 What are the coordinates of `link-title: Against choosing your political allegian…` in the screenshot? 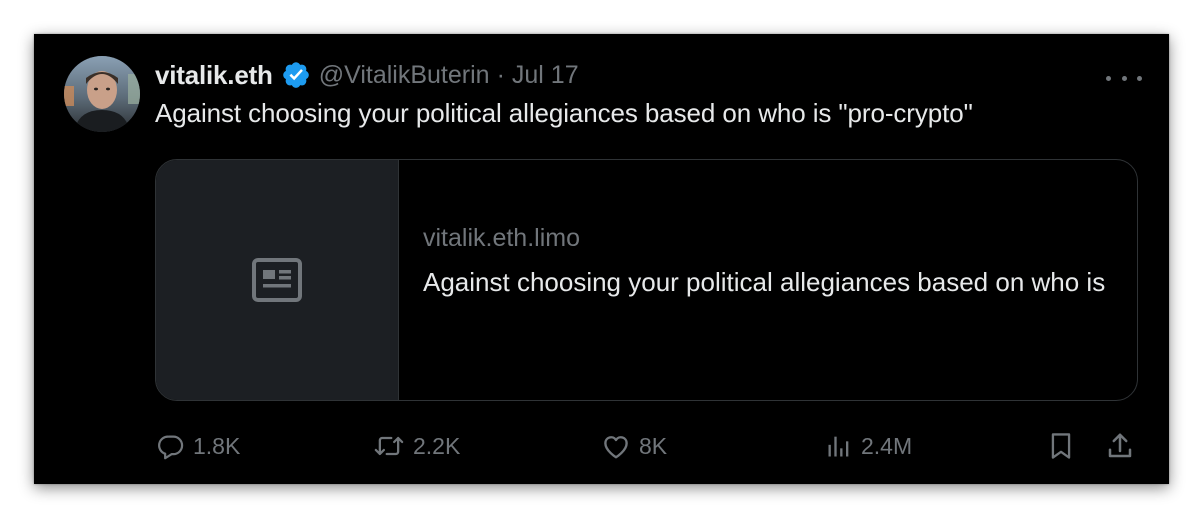 It's located at (764, 282).